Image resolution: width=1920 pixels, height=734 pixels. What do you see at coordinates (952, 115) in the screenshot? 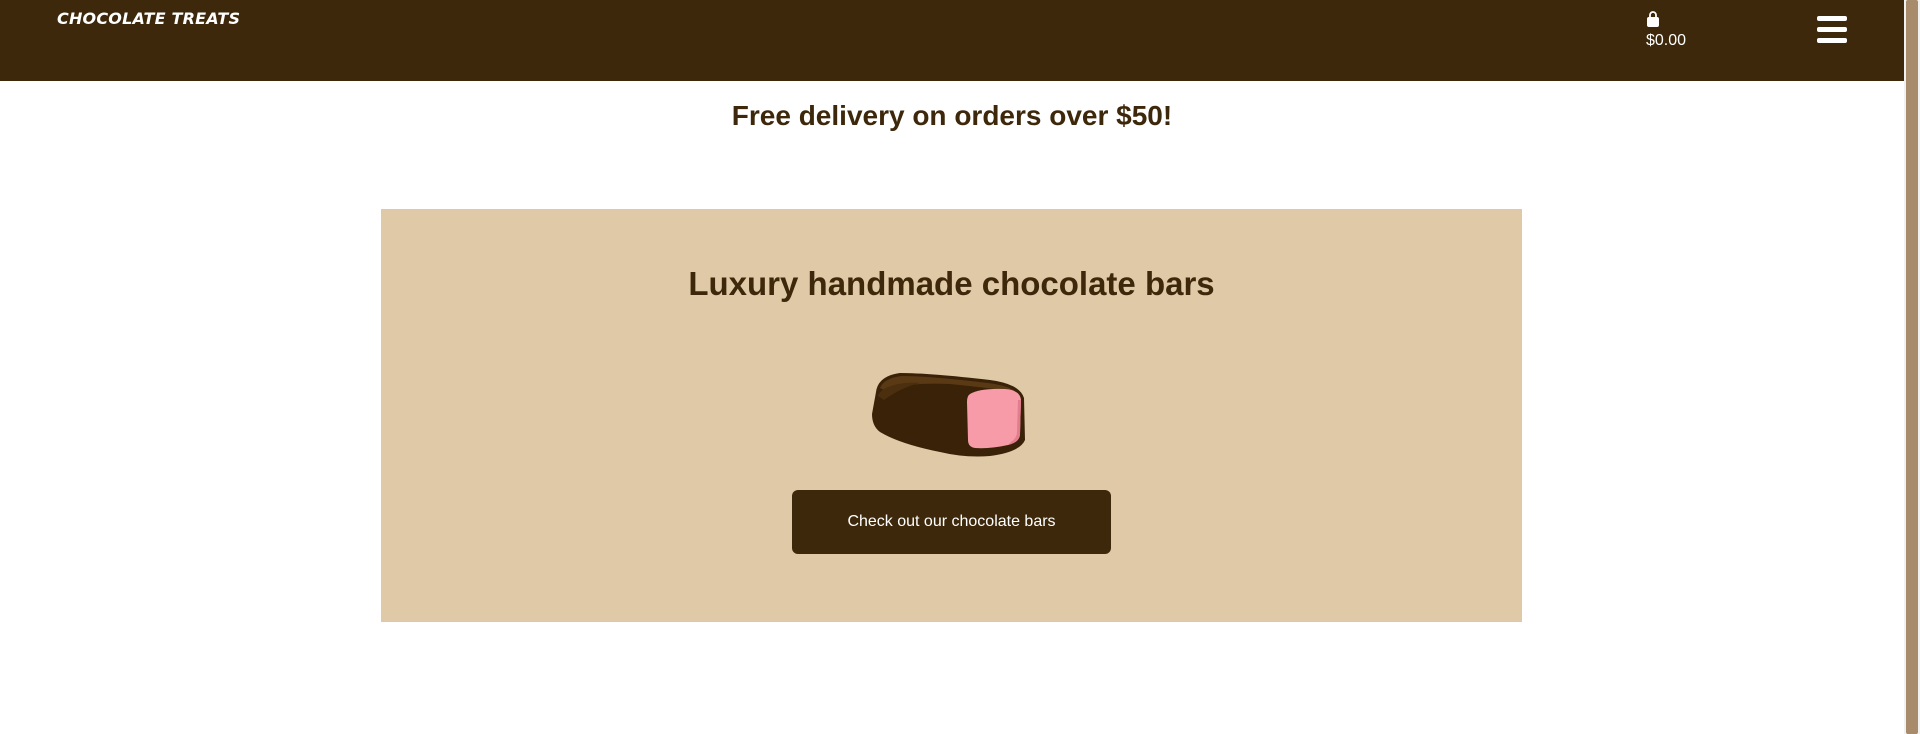
I see `promo-banner: Free delivery on orders over $50!` at bounding box center [952, 115].